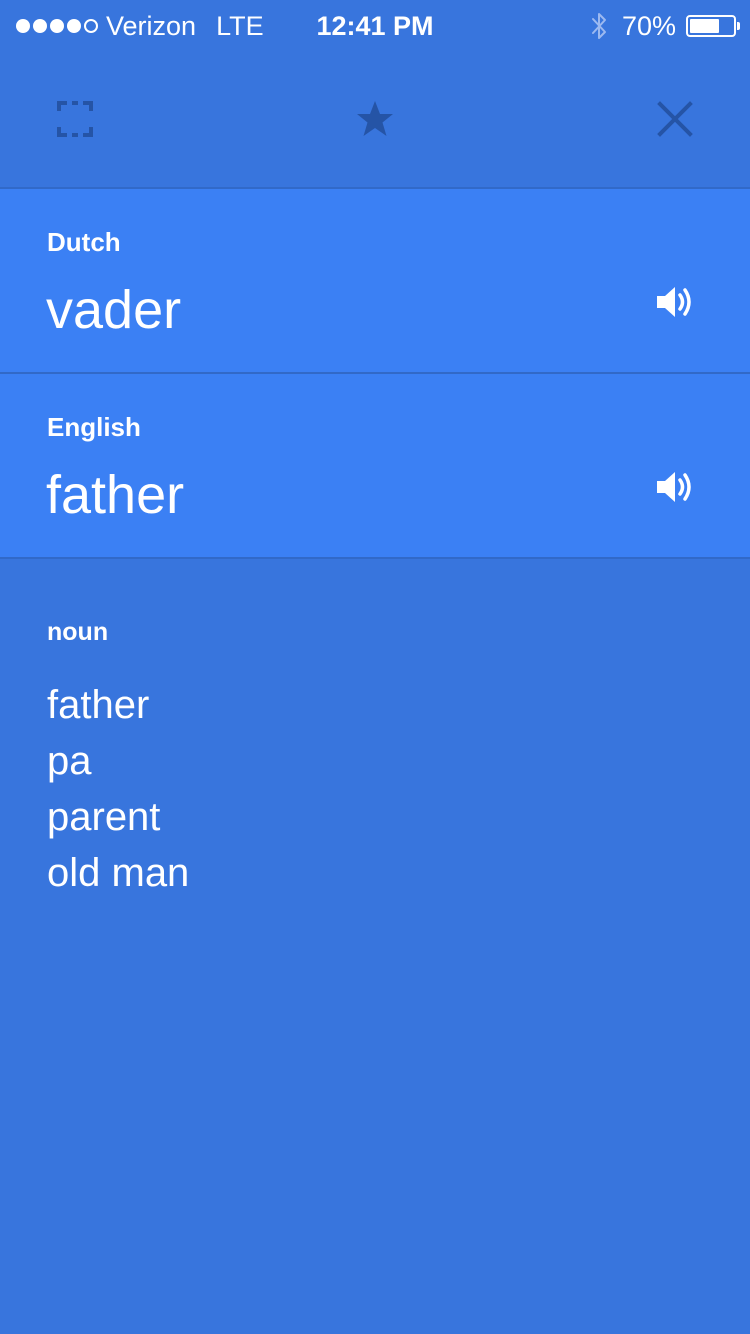  I want to click on toolbar, so click(375, 119).